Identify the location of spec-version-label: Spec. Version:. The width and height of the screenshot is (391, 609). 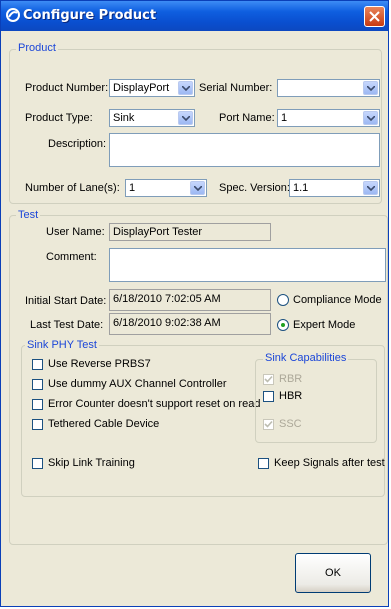
(254, 188).